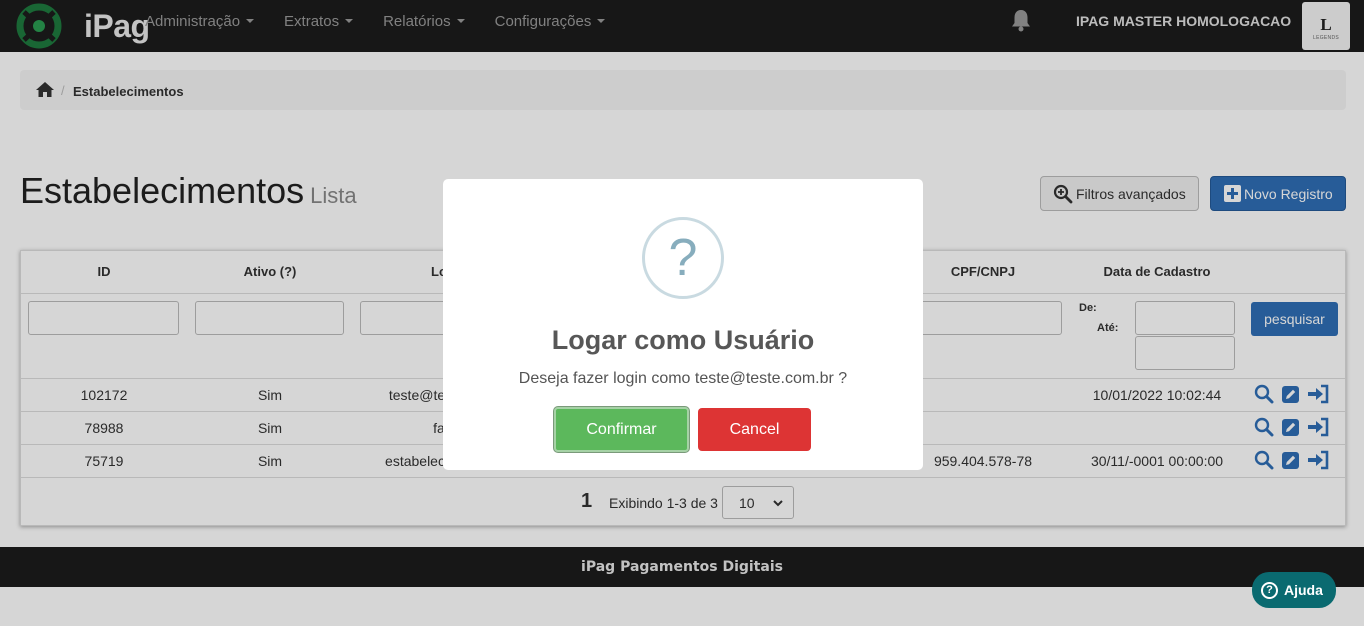 The image size is (1364, 626). I want to click on question-circle-icon: ?, so click(1269, 590).